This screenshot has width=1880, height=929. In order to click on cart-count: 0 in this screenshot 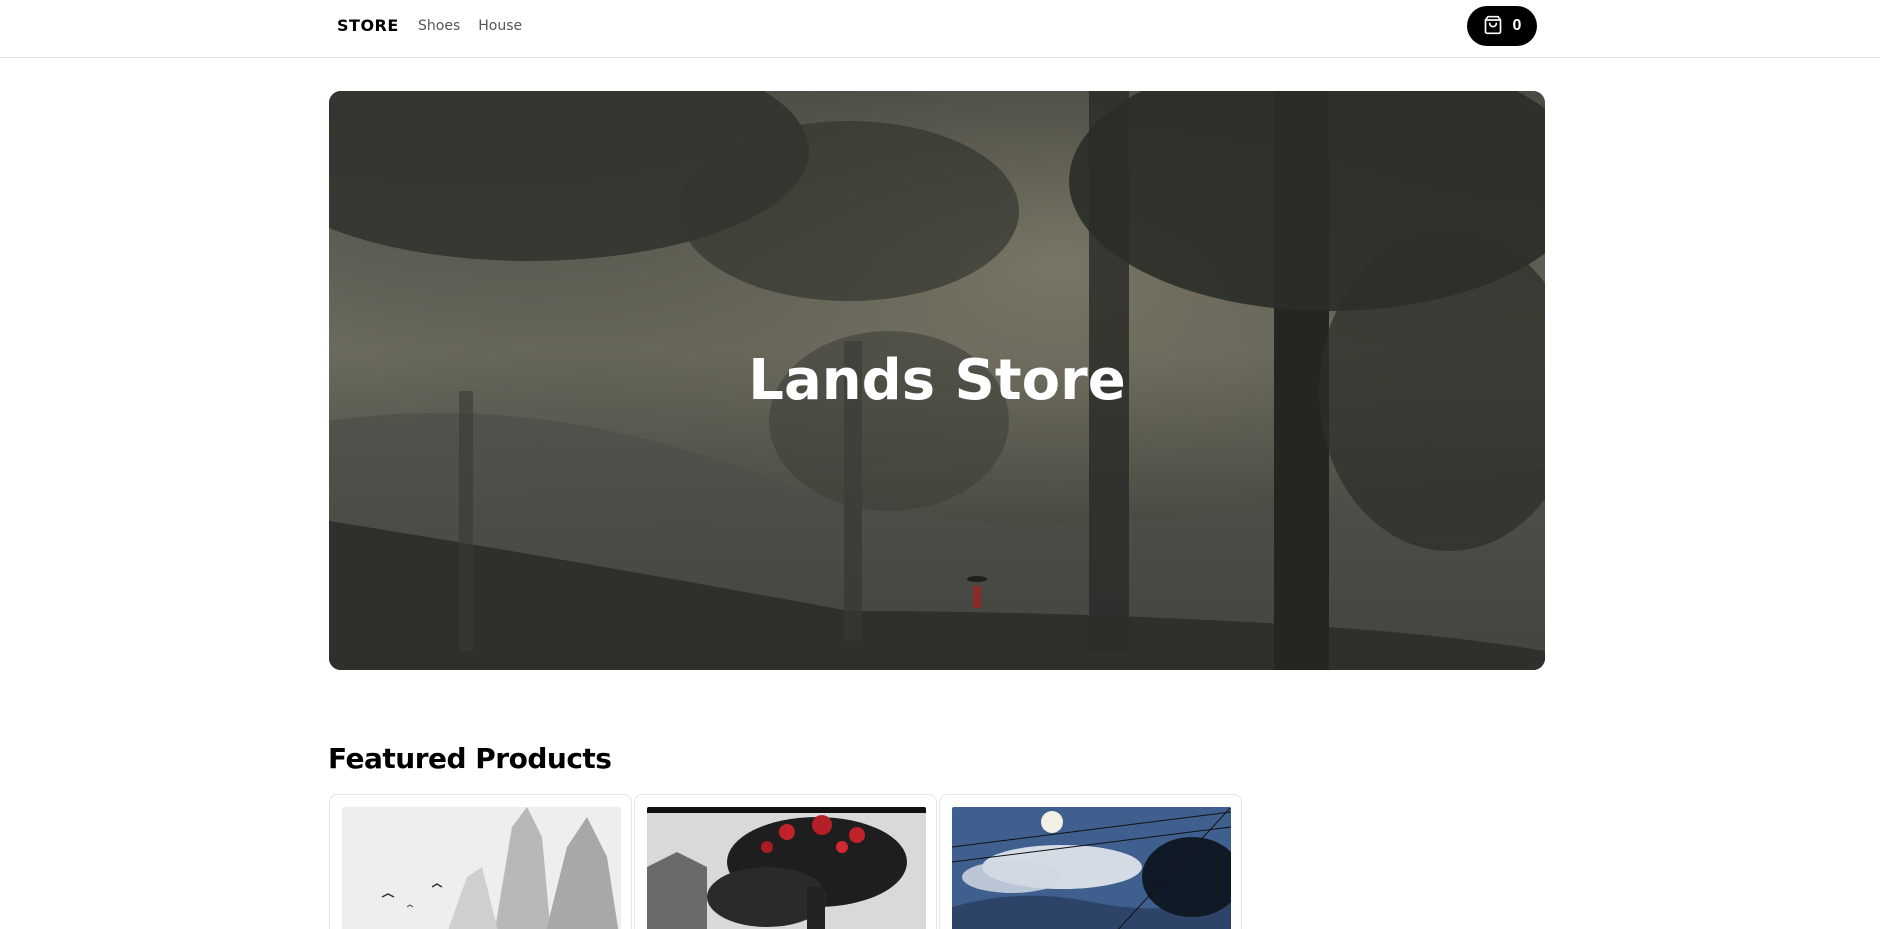, I will do `click(1517, 25)`.